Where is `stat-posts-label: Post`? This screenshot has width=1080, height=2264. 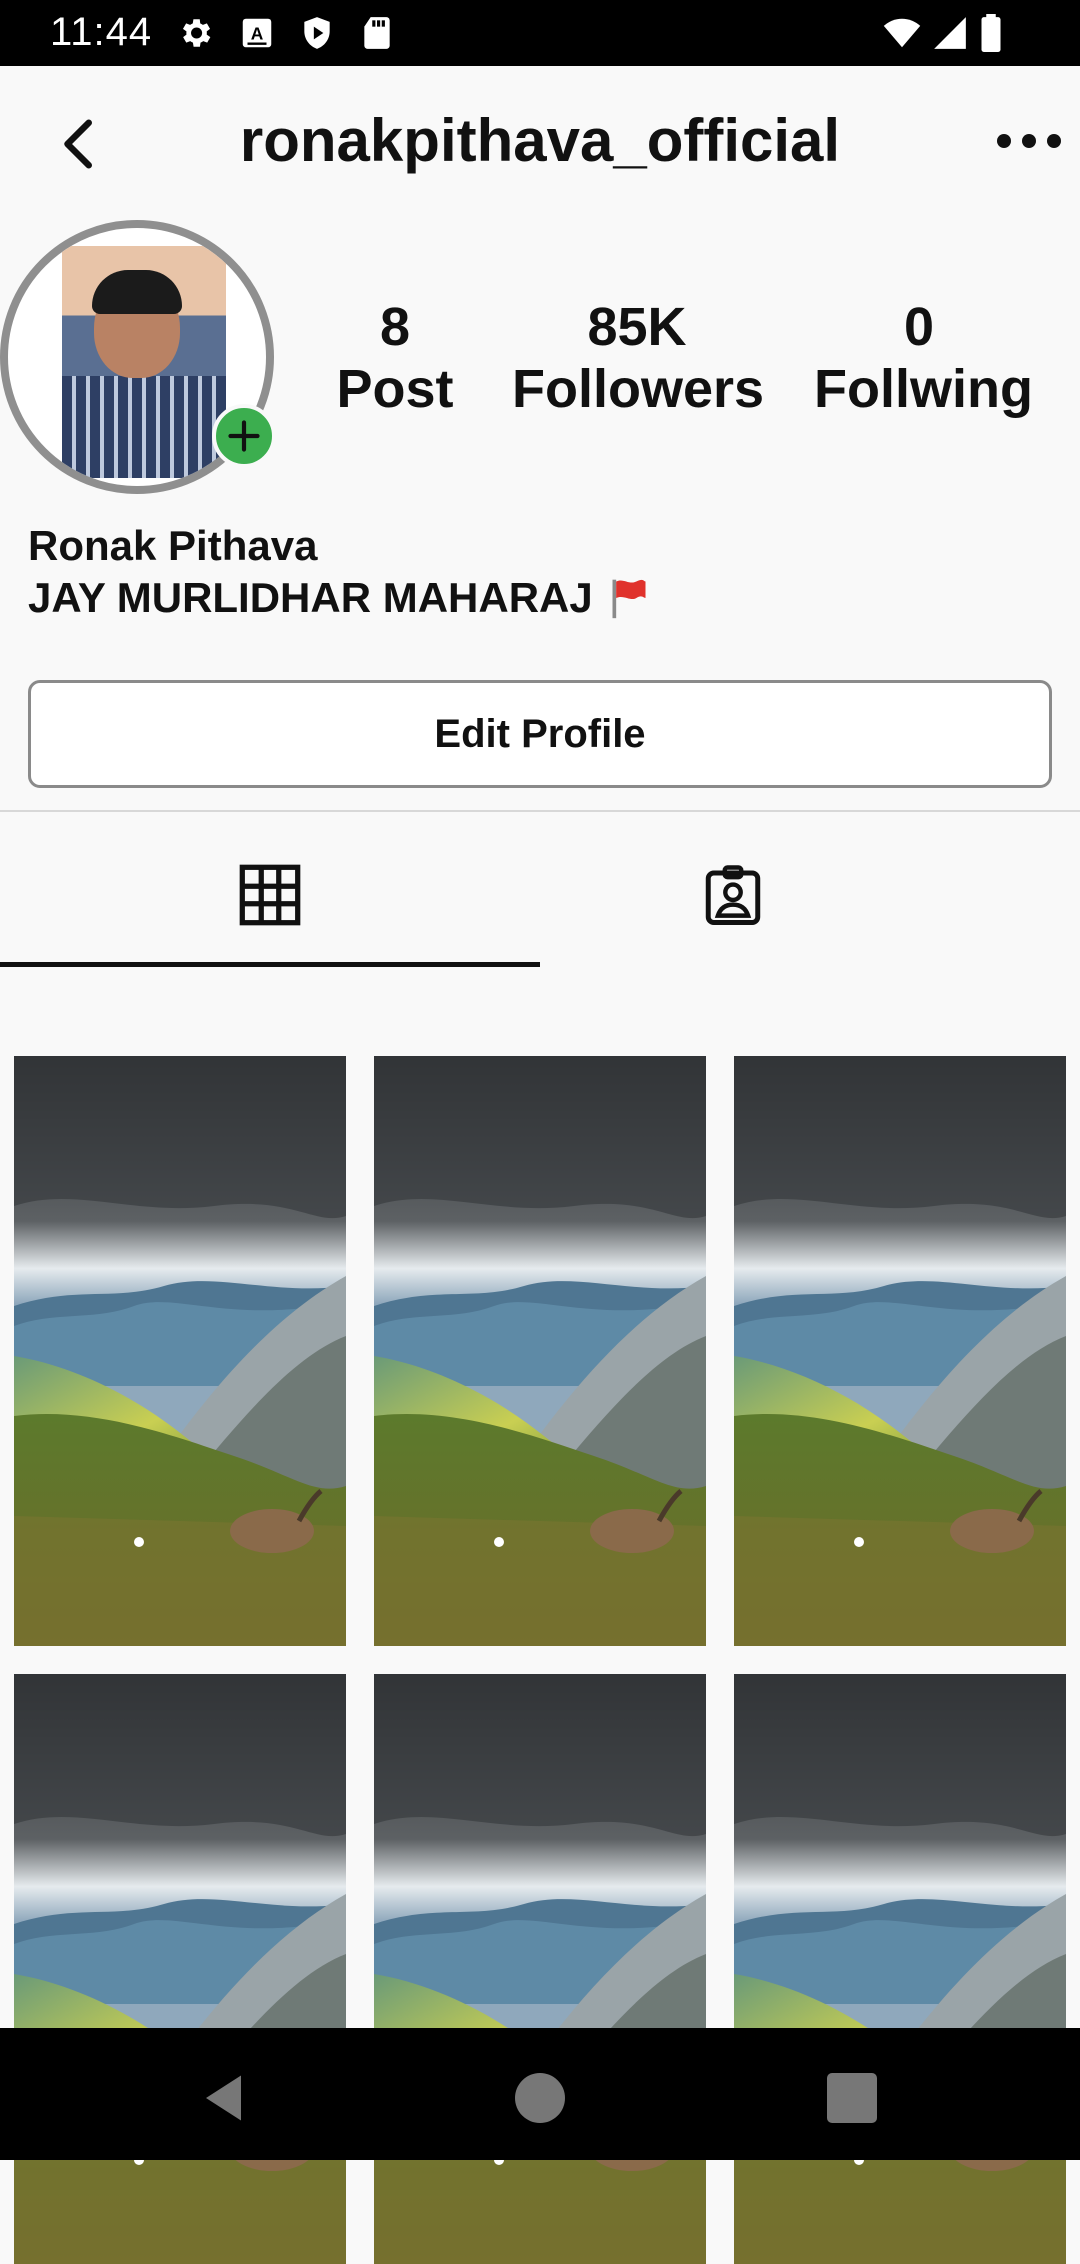 stat-posts-label: Post is located at coordinates (395, 389).